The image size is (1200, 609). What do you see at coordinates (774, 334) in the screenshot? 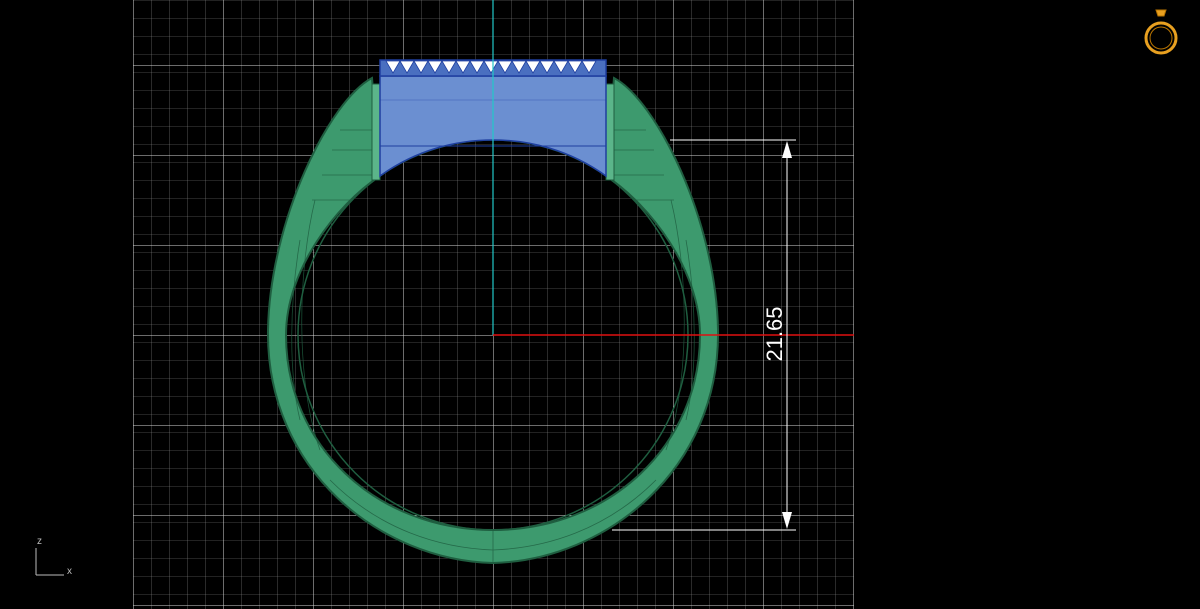
I see `dimension-value: 21.65` at bounding box center [774, 334].